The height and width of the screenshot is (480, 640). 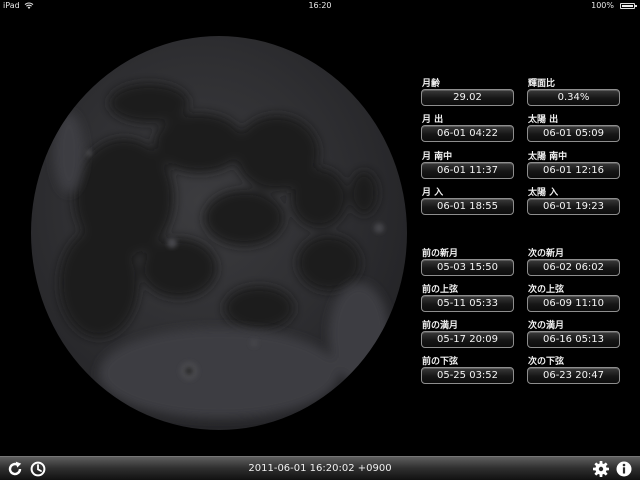 What do you see at coordinates (573, 206) in the screenshot?
I see `sunset-value: 06-01 19:23` at bounding box center [573, 206].